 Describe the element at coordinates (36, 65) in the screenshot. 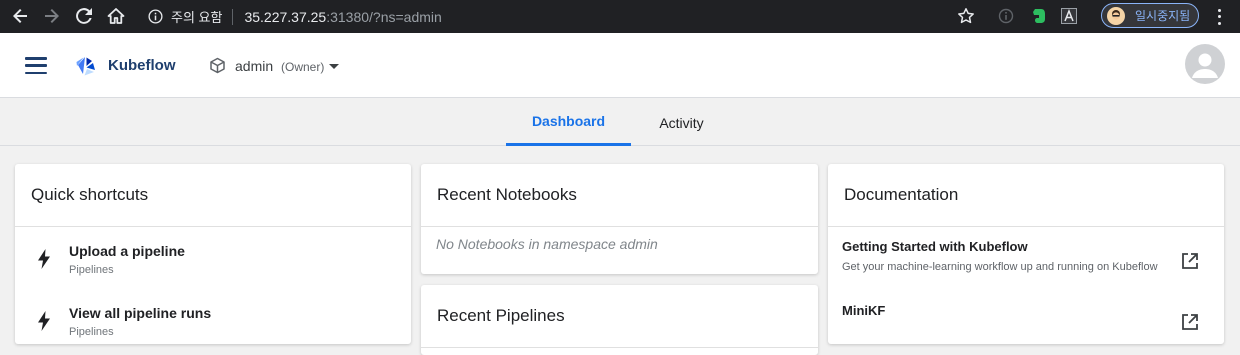

I see `menu-icon` at that location.